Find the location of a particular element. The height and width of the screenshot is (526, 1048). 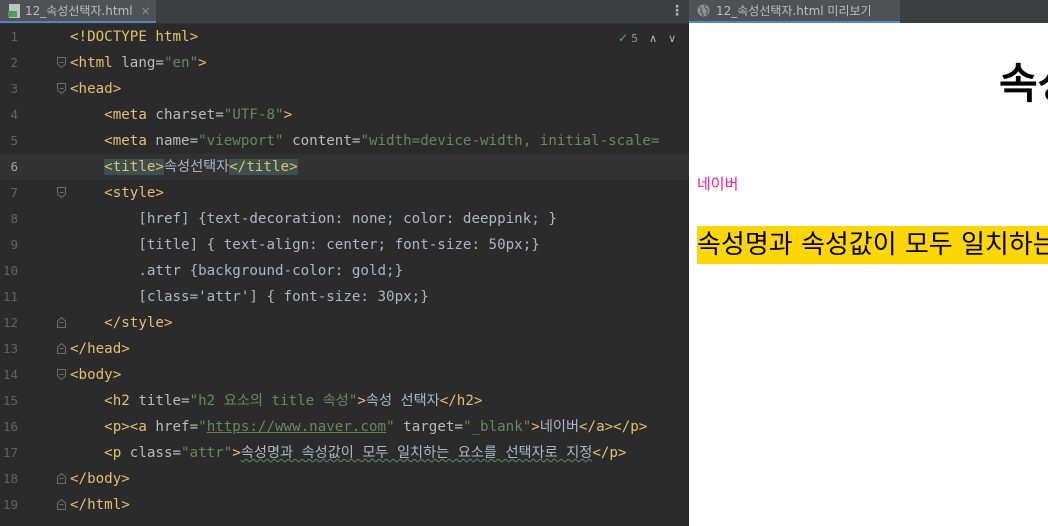

code-text: </html> is located at coordinates (100, 505).